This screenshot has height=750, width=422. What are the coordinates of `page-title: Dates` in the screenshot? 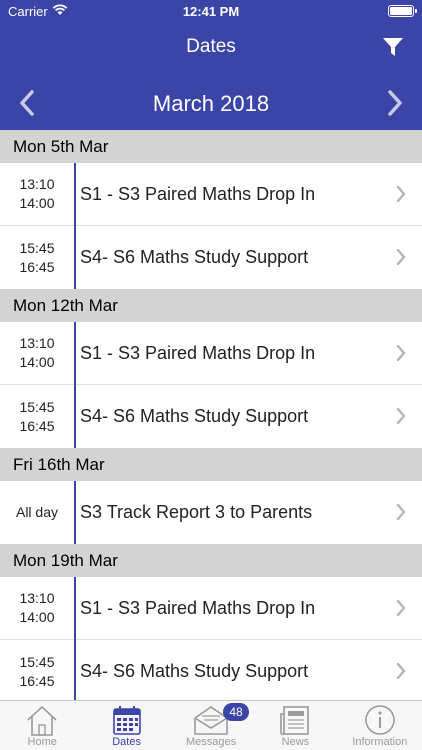 It's located at (211, 46).